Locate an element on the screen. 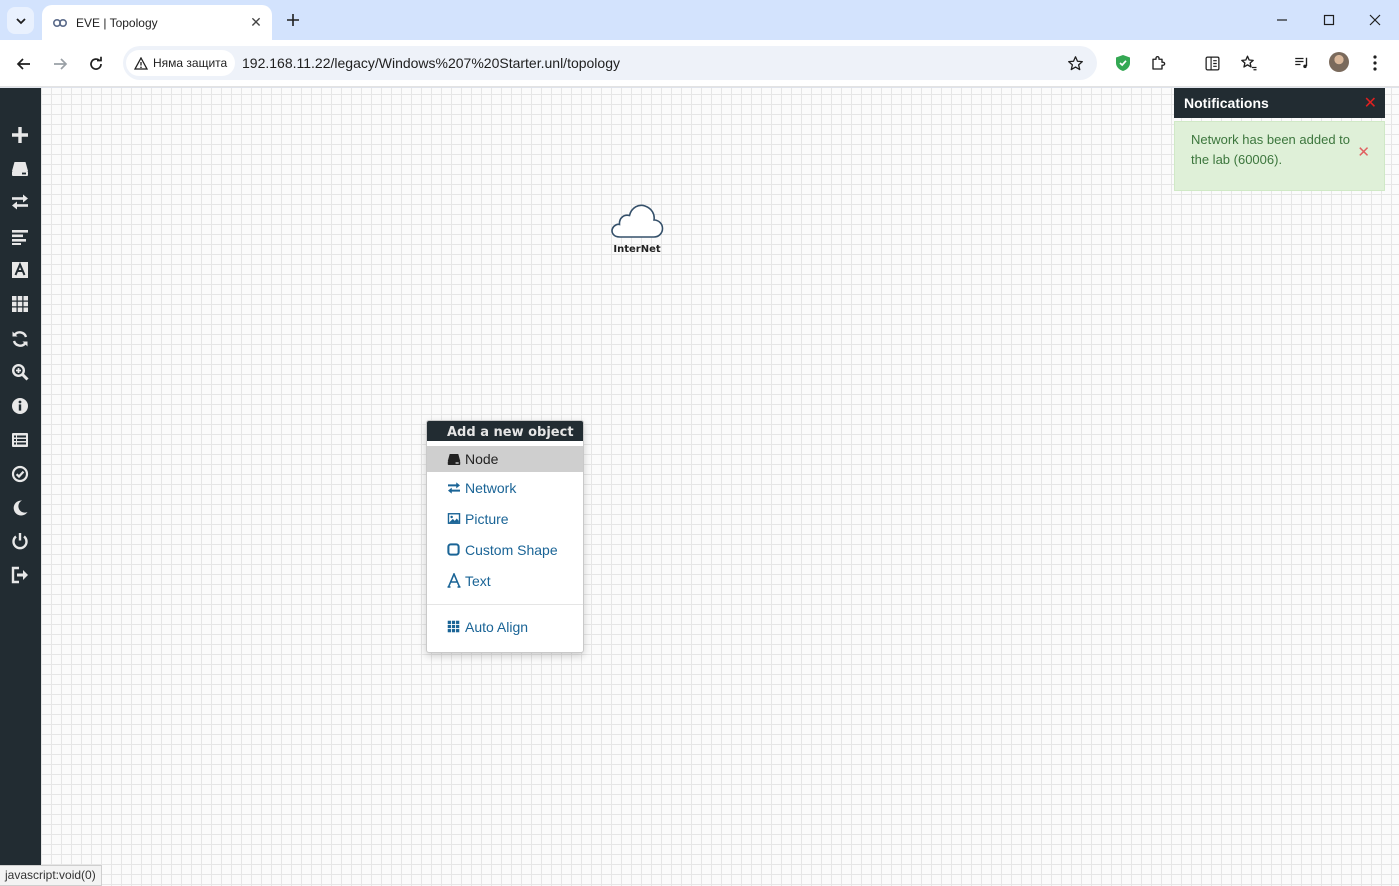 This screenshot has height=886, width=1399. browser-status-bar: javascript:void(0) is located at coordinates (51, 875).